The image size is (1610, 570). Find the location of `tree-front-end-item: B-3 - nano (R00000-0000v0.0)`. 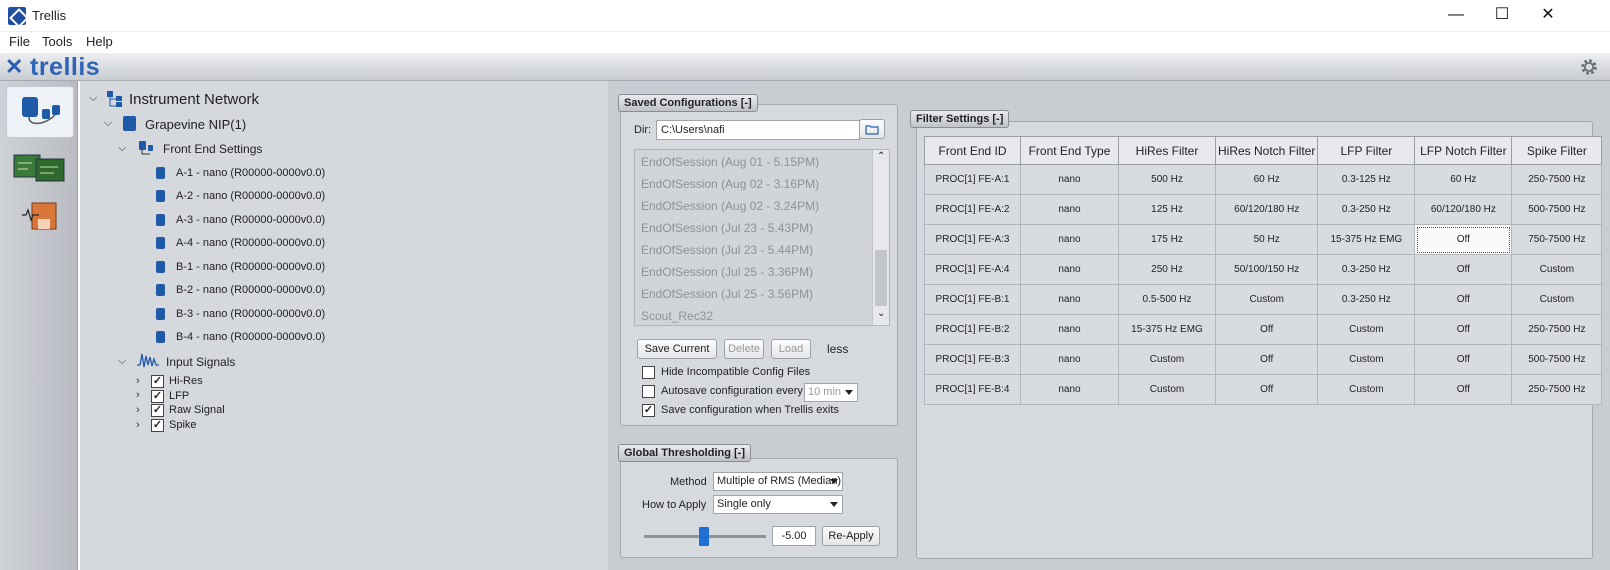

tree-front-end-item: B-3 - nano (R00000-0000v0.0) is located at coordinates (250, 314).